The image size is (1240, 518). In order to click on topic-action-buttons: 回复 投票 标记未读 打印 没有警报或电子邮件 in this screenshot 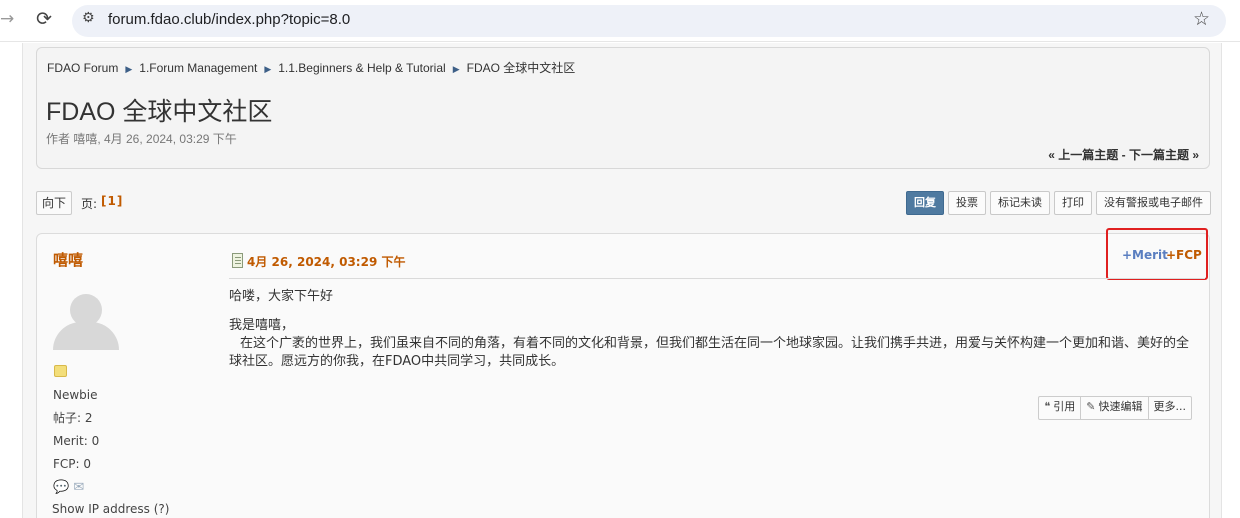, I will do `click(1058, 203)`.